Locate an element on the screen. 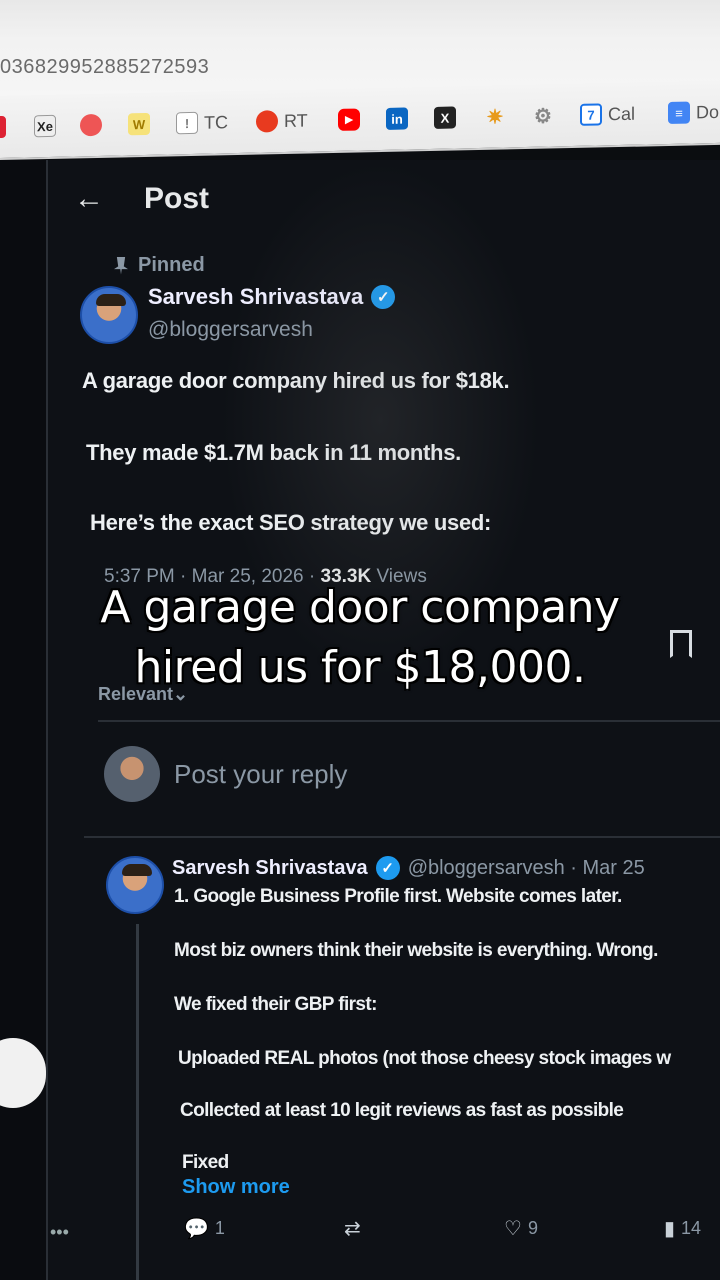 The width and height of the screenshot is (720, 1280). thread-connector-line is located at coordinates (137, 1102).